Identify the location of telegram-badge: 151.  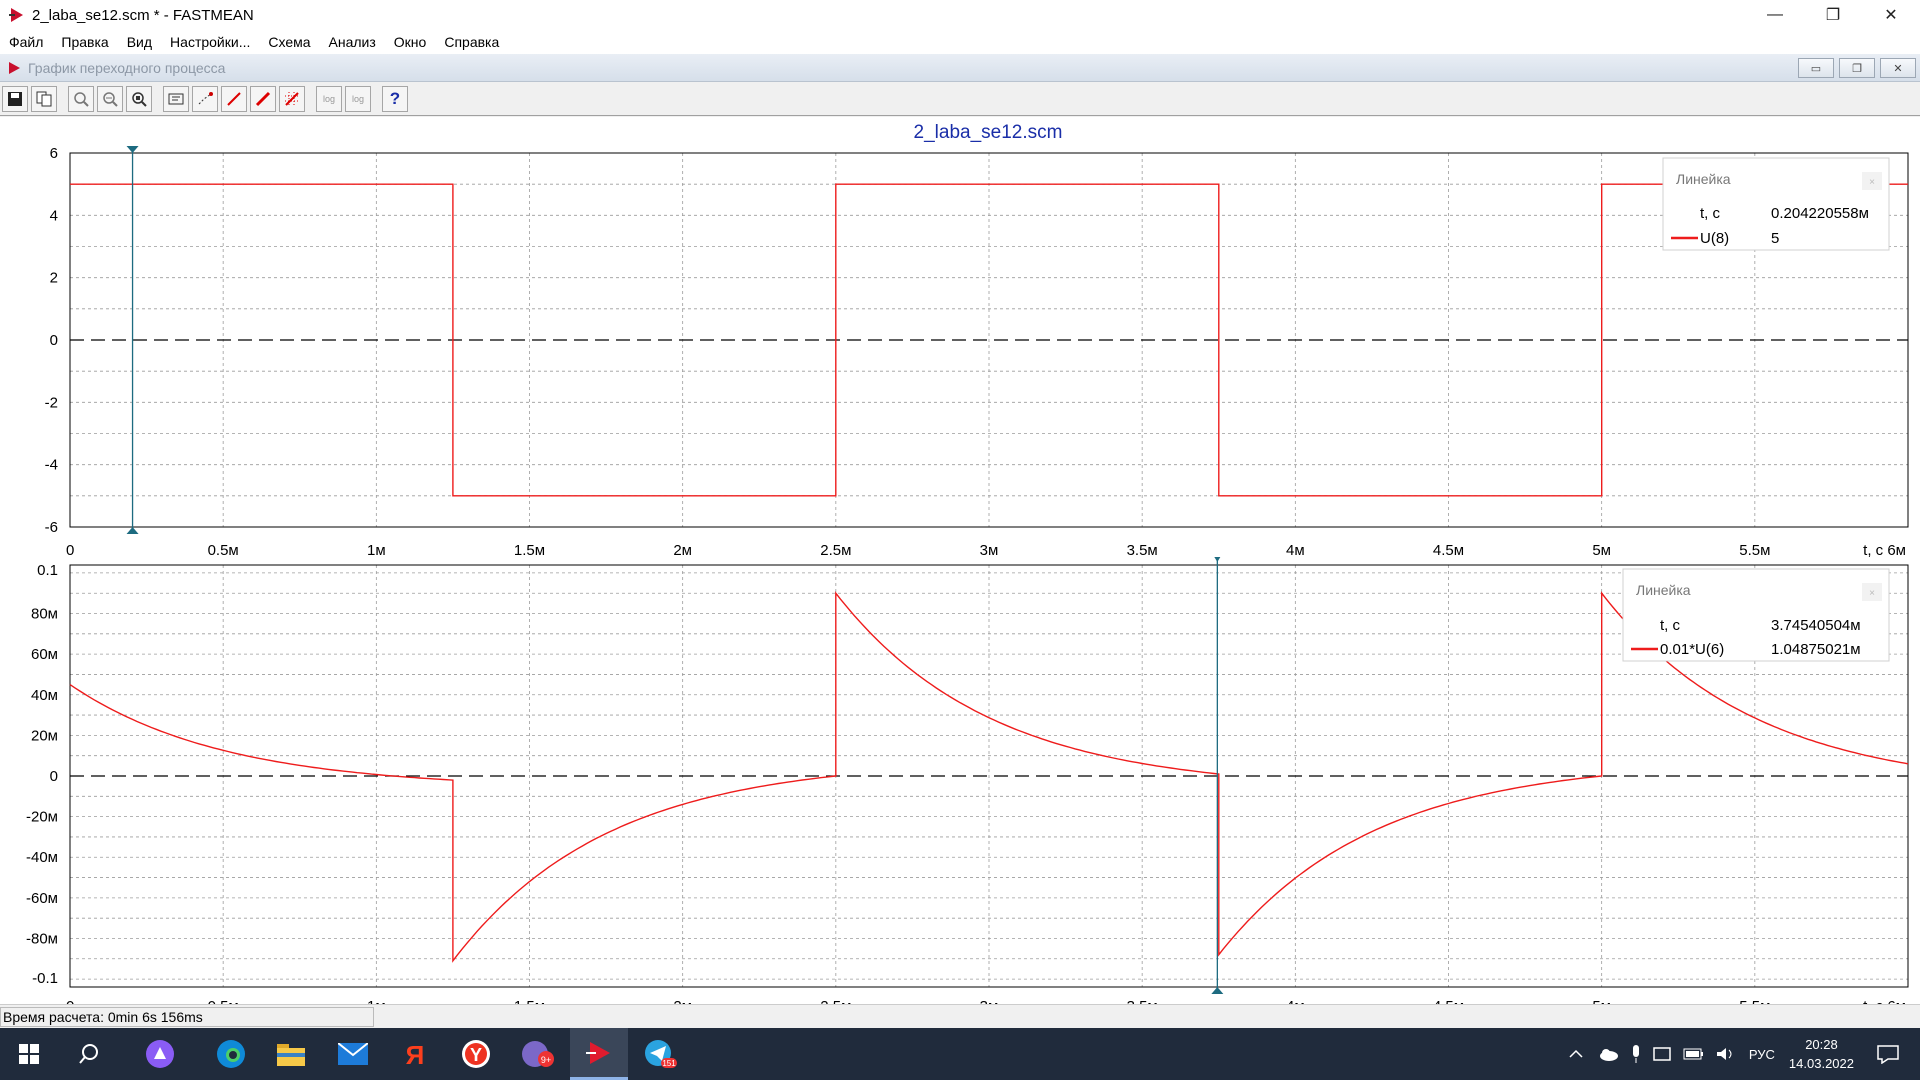
(669, 1063).